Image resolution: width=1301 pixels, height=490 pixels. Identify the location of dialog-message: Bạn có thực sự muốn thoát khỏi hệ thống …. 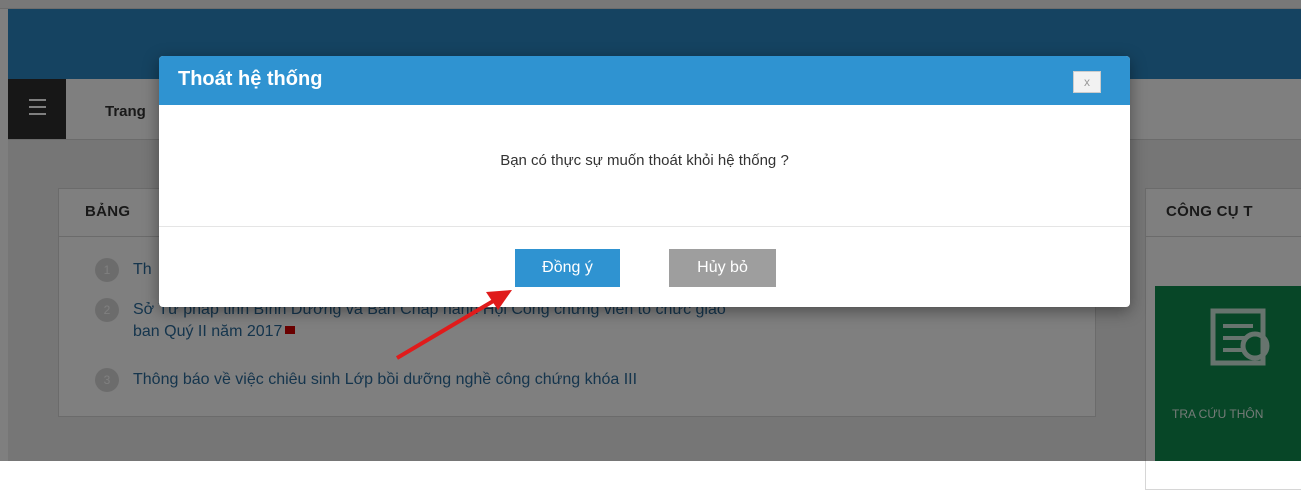
(644, 160).